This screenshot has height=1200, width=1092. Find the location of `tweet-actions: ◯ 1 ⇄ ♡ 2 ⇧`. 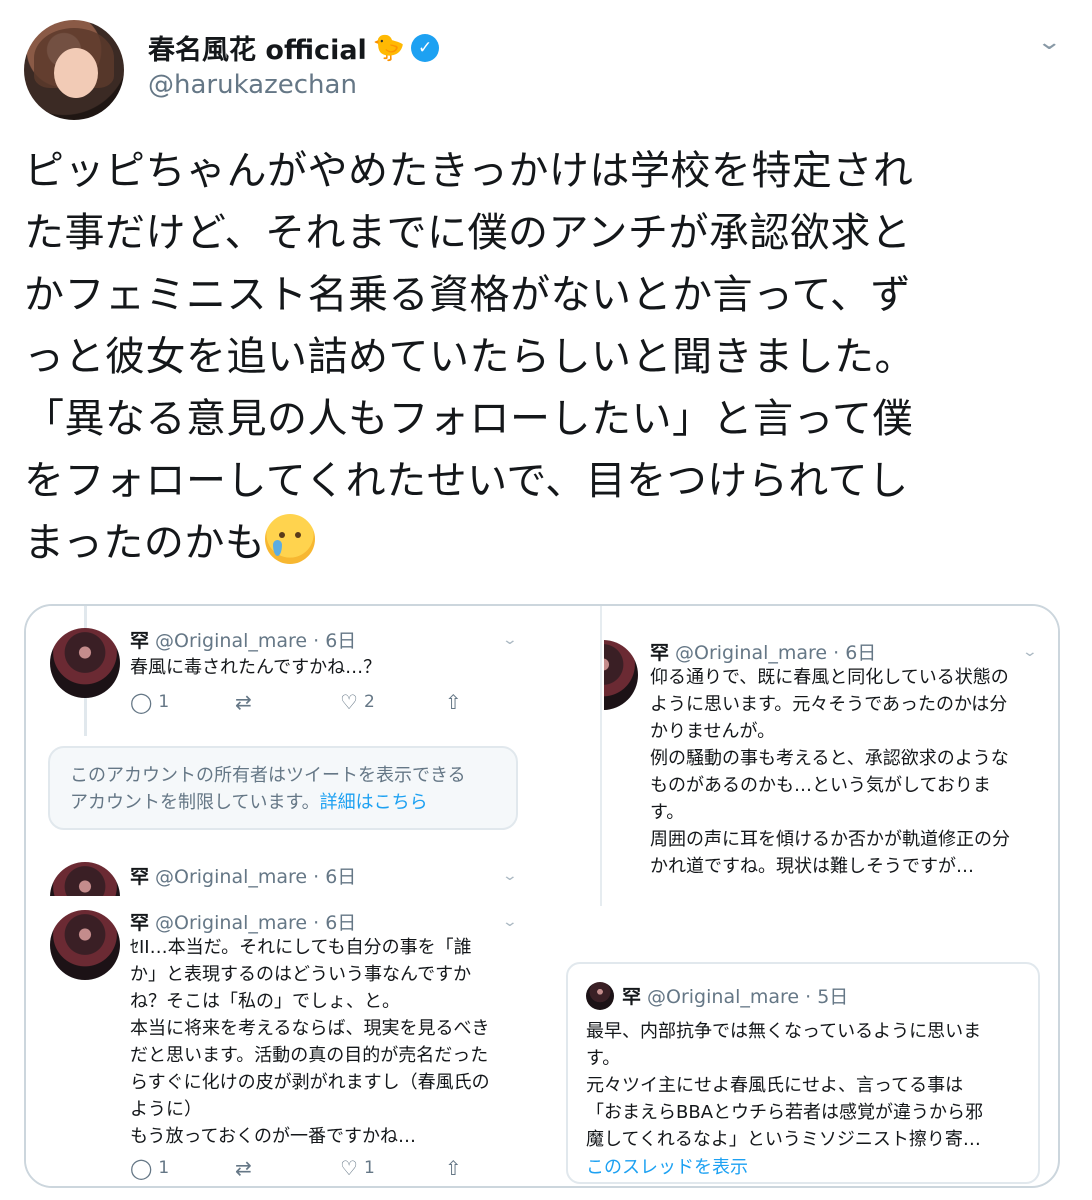

tweet-actions: ◯ 1 ⇄ ♡ 2 ⇧ is located at coordinates (340, 702).